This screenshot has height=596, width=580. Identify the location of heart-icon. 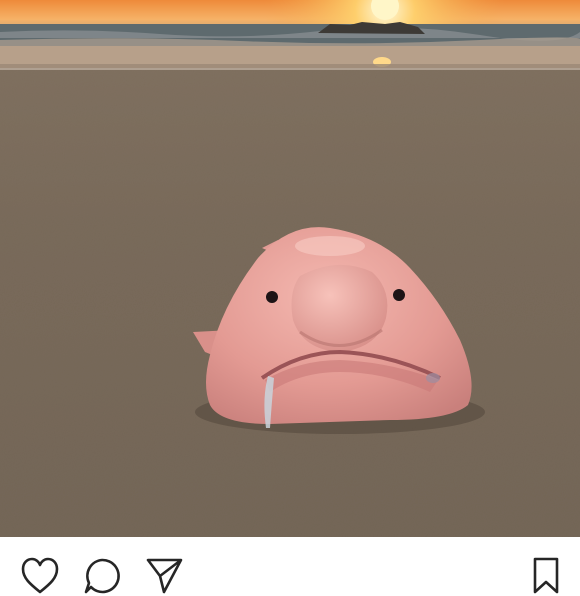
(40, 576).